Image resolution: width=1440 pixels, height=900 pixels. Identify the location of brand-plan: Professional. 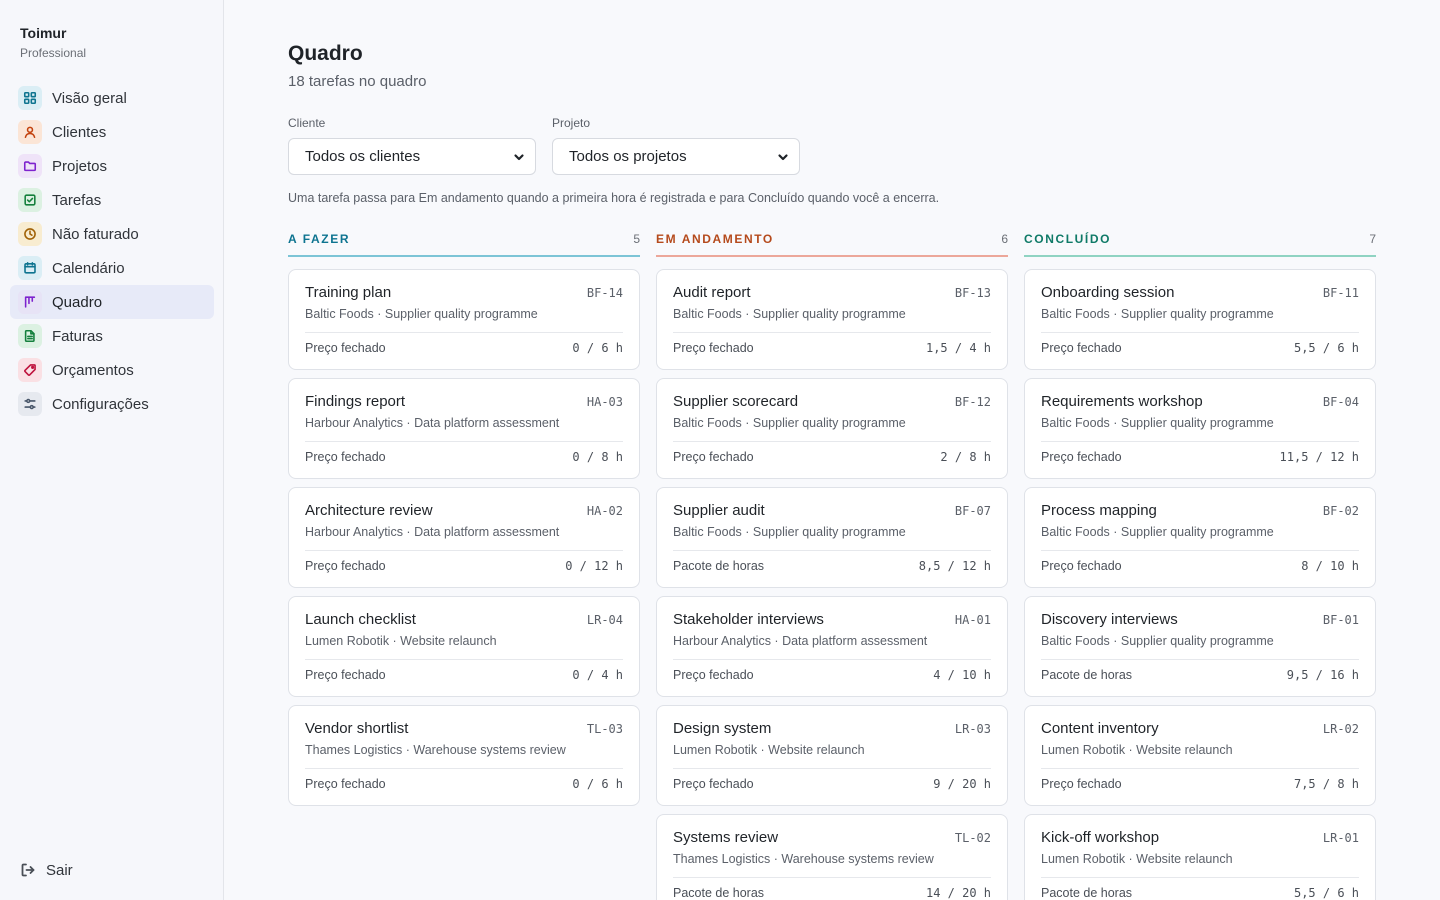
(53, 53).